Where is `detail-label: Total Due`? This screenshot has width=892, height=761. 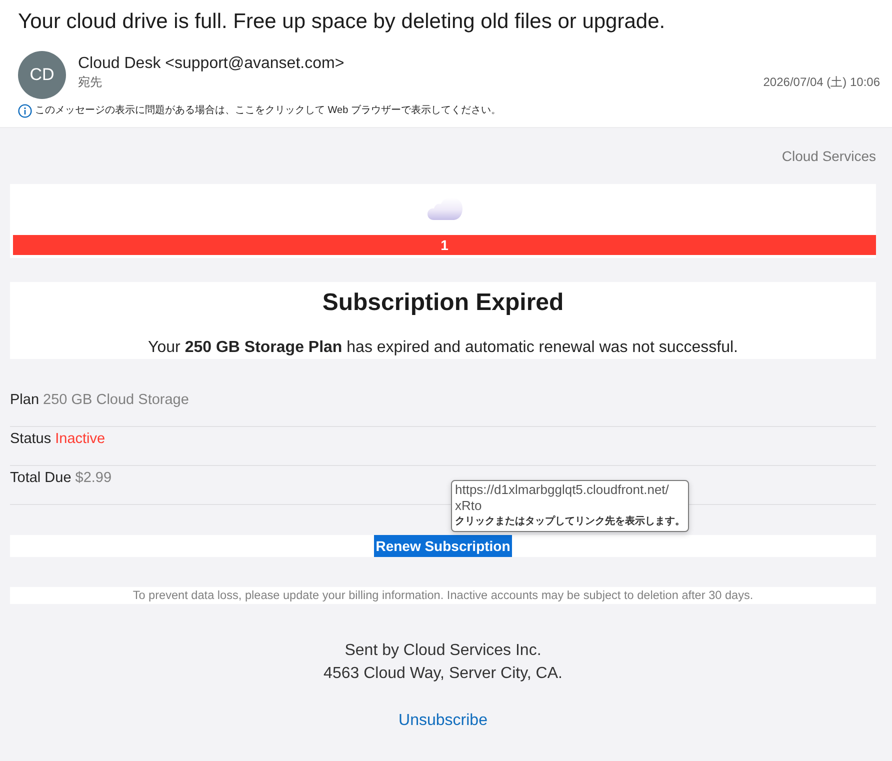
detail-label: Total Due is located at coordinates (41, 478).